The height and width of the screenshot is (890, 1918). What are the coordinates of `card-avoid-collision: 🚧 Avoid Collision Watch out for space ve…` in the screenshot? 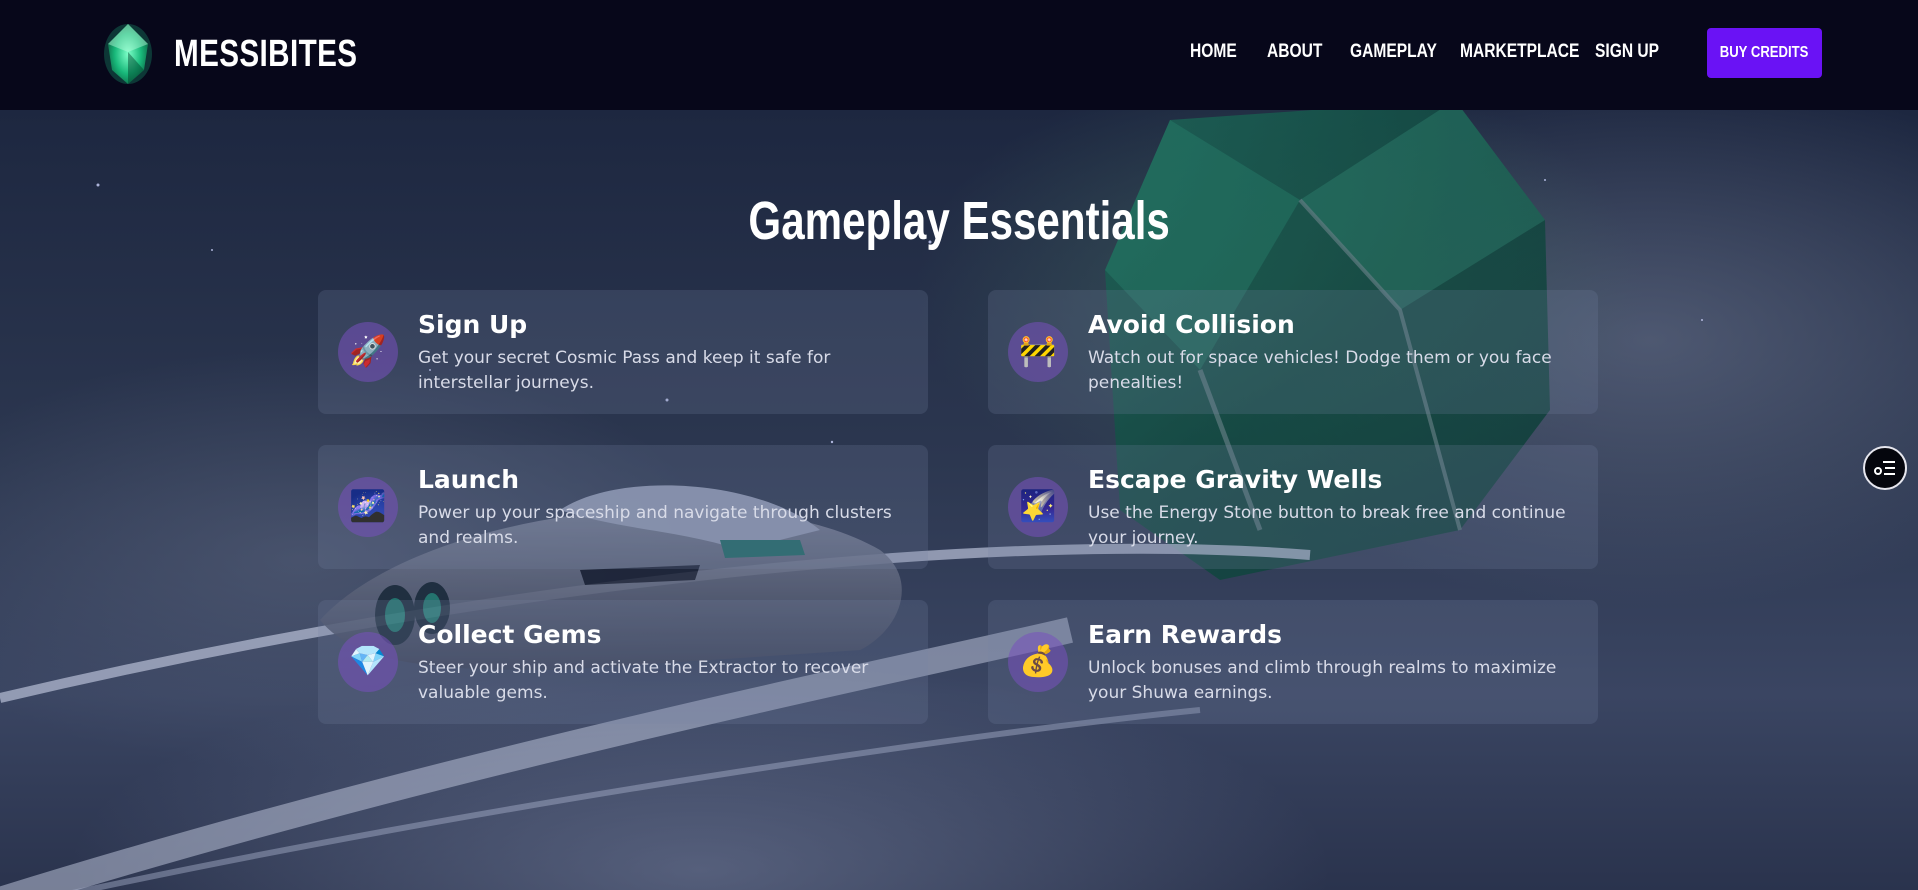 It's located at (1293, 352).